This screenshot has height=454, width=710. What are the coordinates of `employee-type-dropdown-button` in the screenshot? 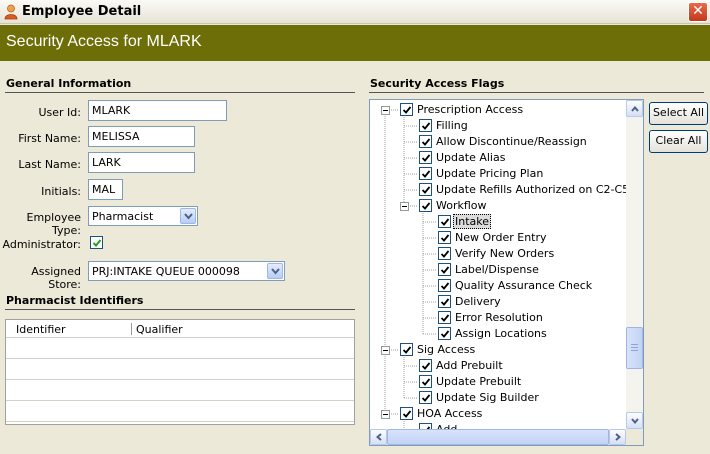 It's located at (188, 216).